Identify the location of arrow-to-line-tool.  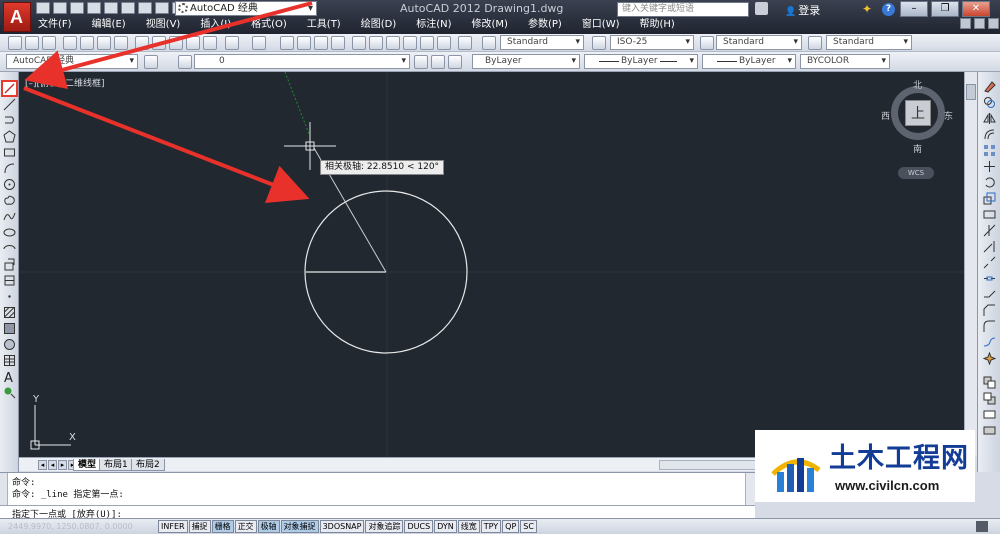
(168, 45).